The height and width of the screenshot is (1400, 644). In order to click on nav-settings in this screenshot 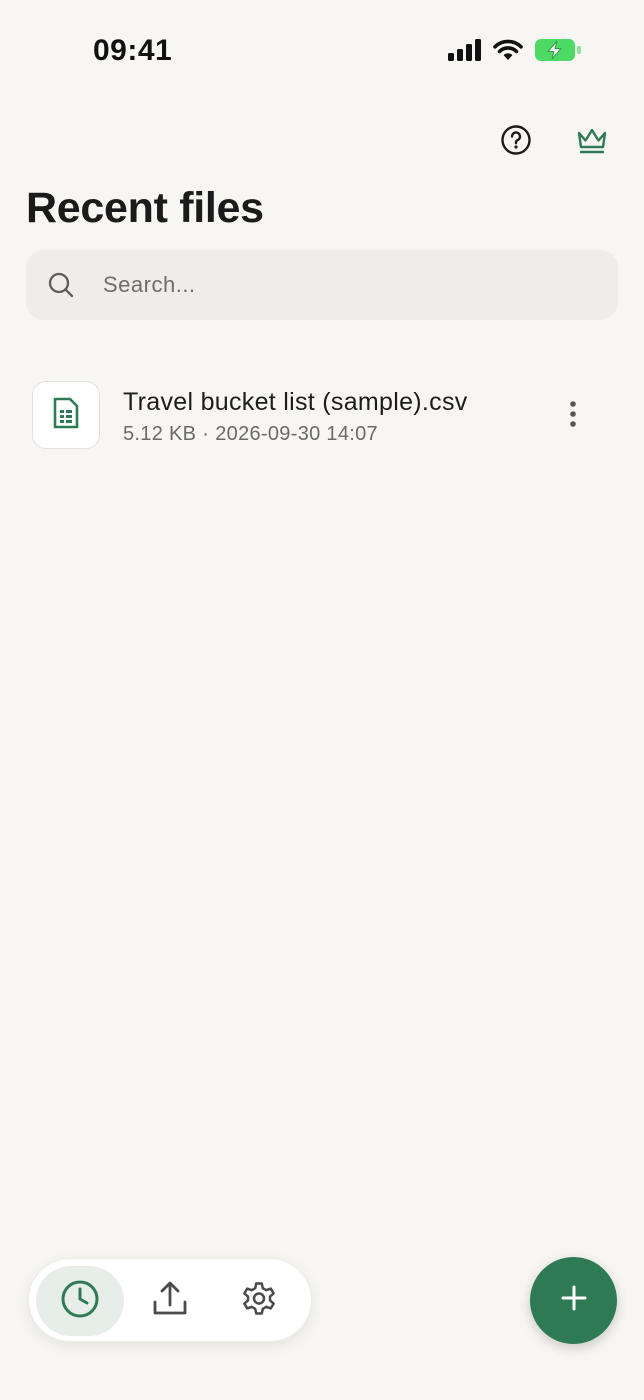, I will do `click(259, 1301)`.